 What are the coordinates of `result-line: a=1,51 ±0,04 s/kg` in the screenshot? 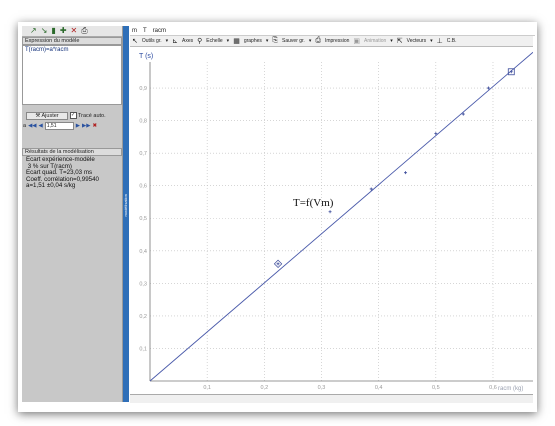 It's located at (51, 186).